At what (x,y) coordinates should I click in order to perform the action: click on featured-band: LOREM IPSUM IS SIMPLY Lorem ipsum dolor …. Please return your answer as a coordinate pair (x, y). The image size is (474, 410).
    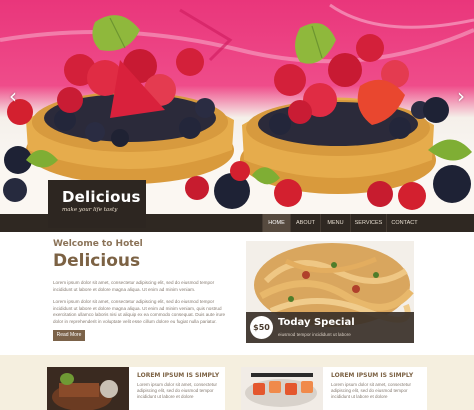
    Looking at the image, I should click on (237, 382).